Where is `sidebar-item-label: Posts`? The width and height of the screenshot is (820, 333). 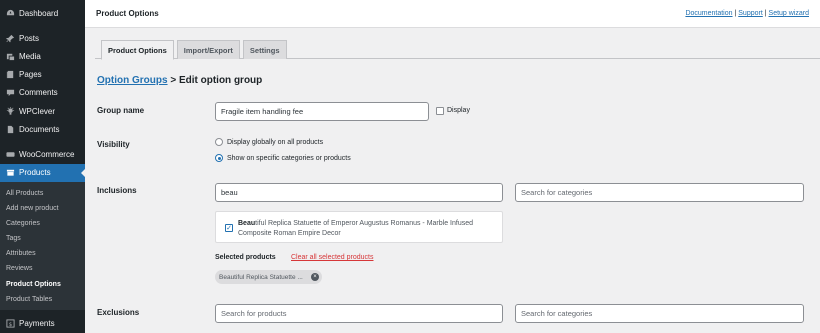 sidebar-item-label: Posts is located at coordinates (29, 38).